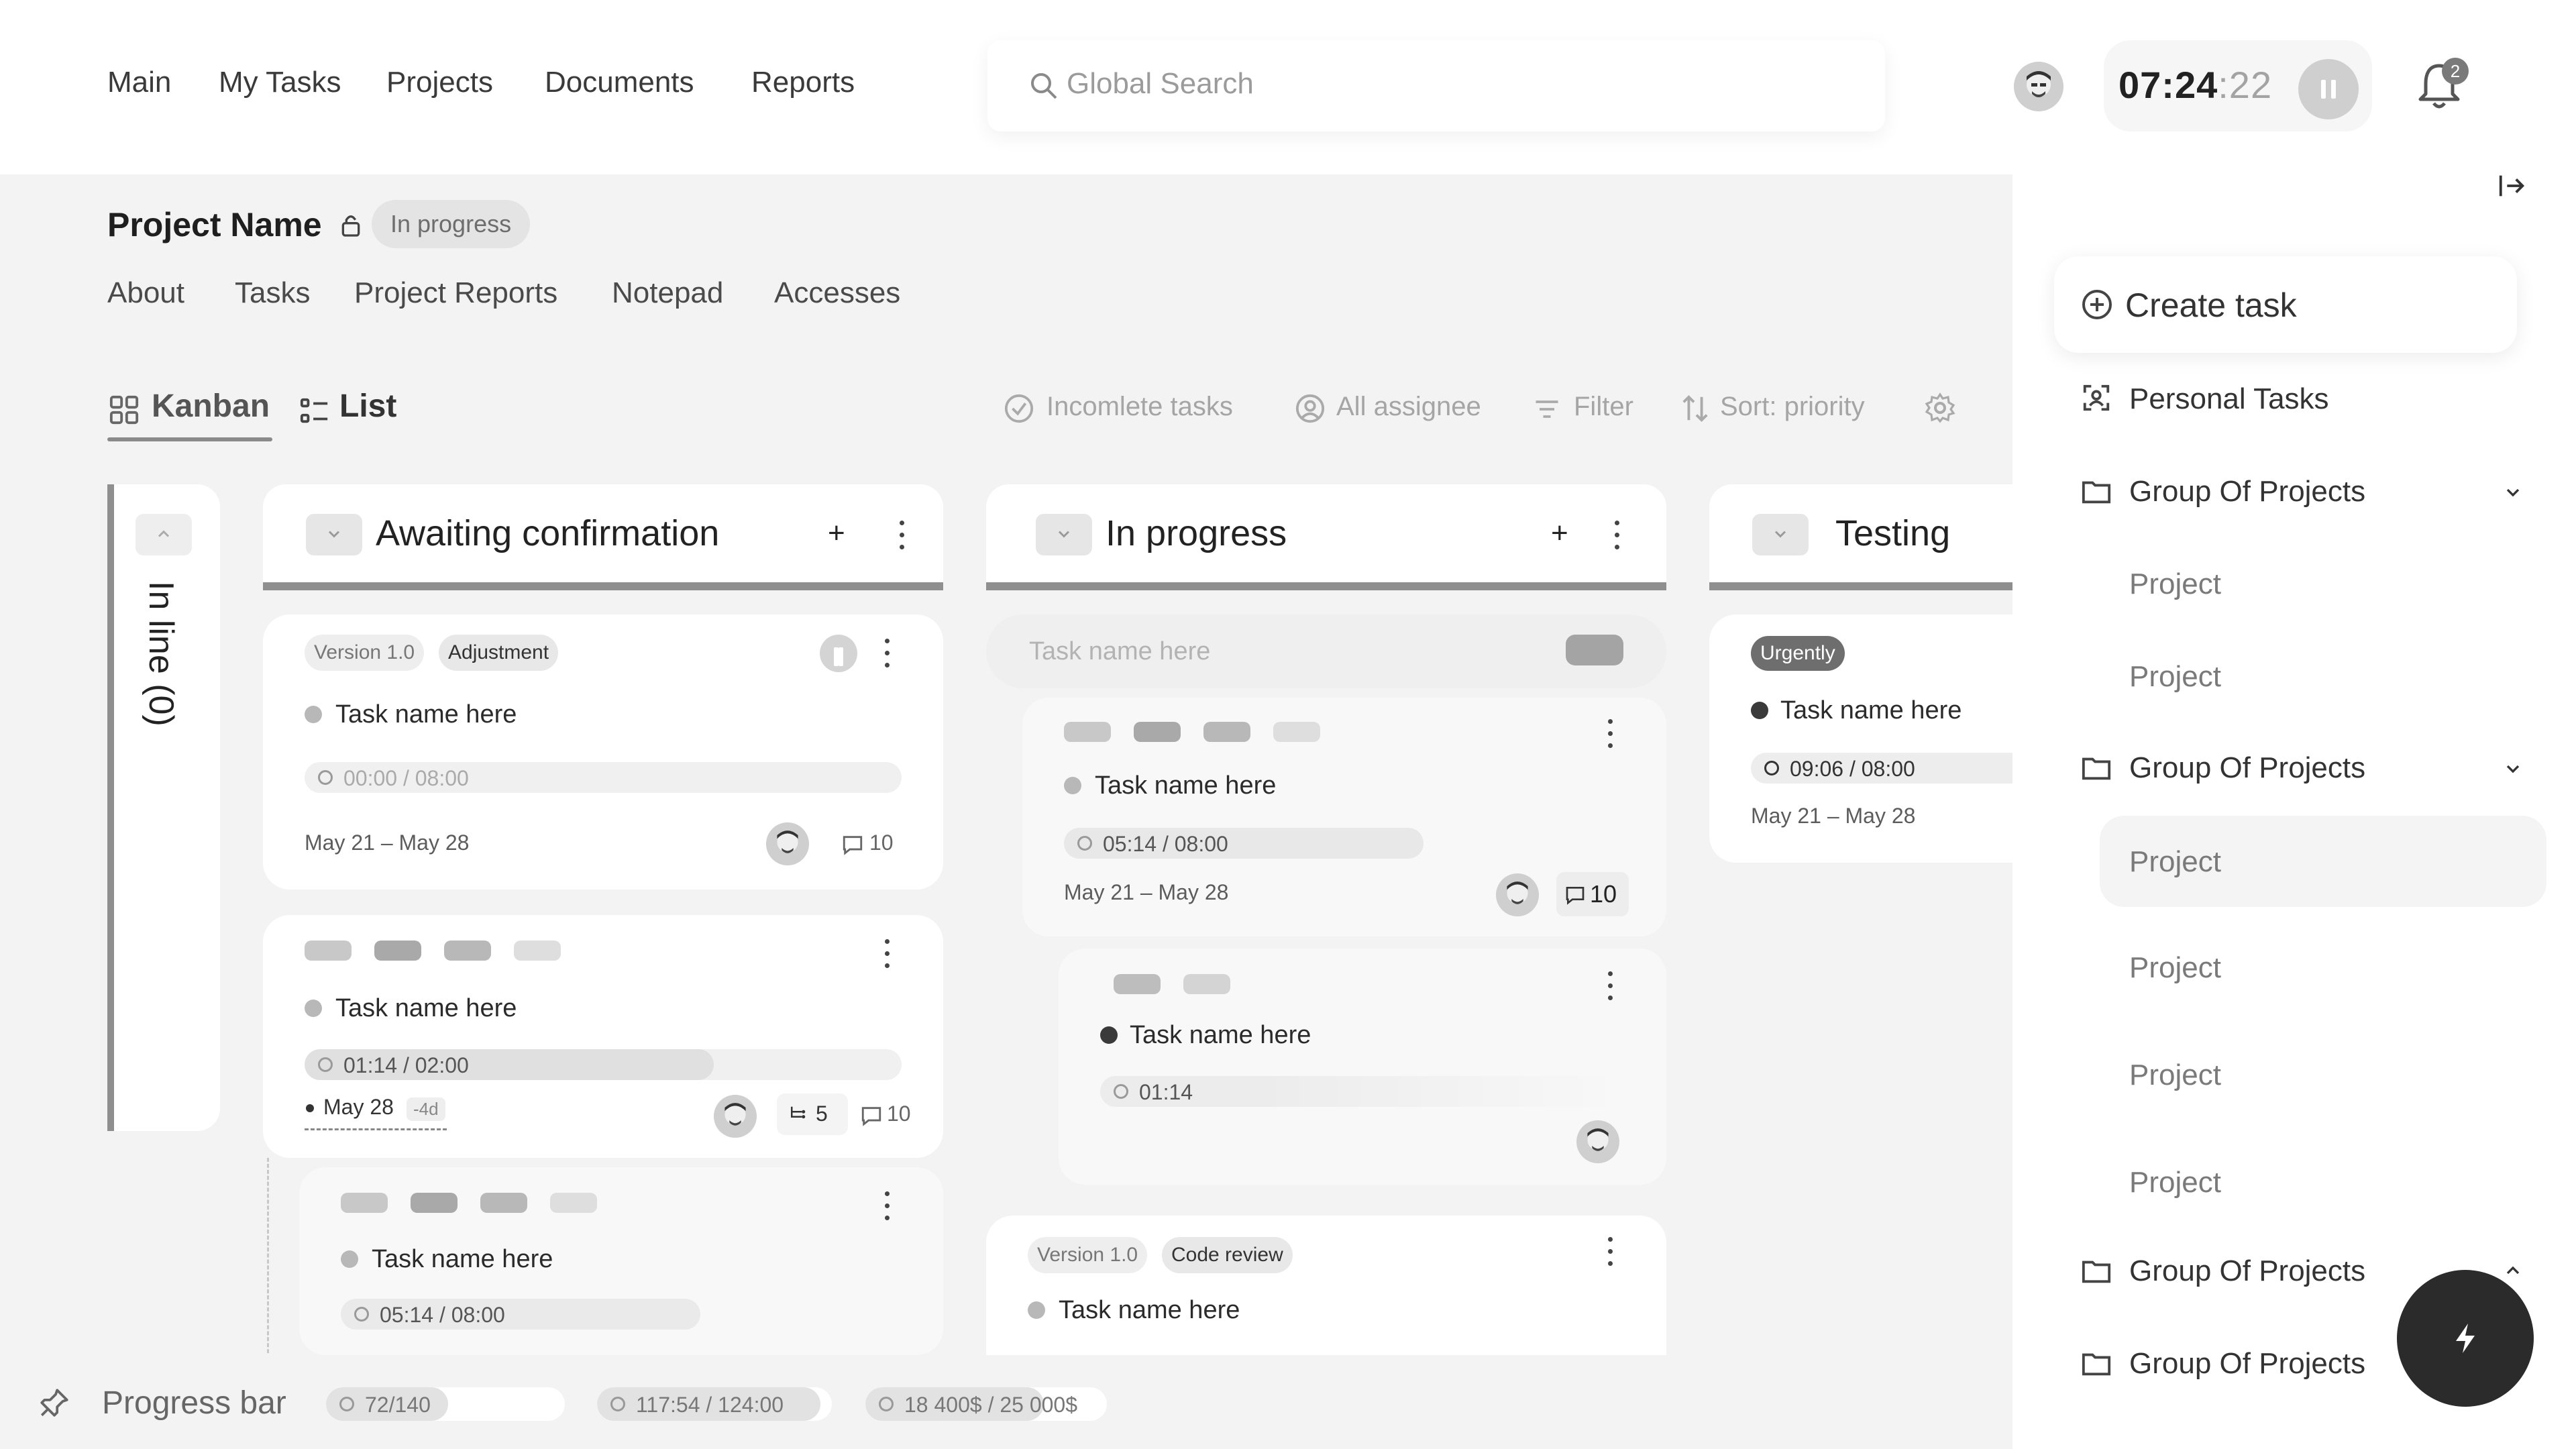  Describe the element at coordinates (619, 82) in the screenshot. I see `nav-documents: Documents` at that location.